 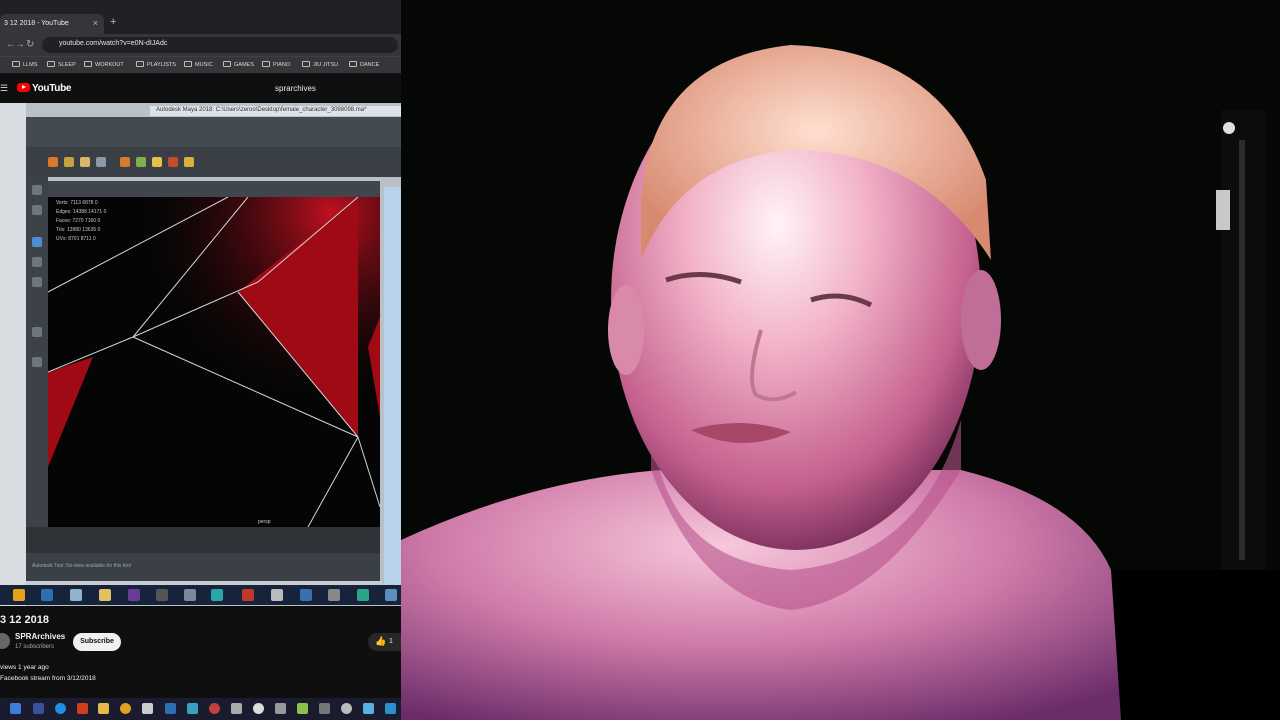 I want to click on bookmark-playlists: PLAYLISTS, so click(x=156, y=64).